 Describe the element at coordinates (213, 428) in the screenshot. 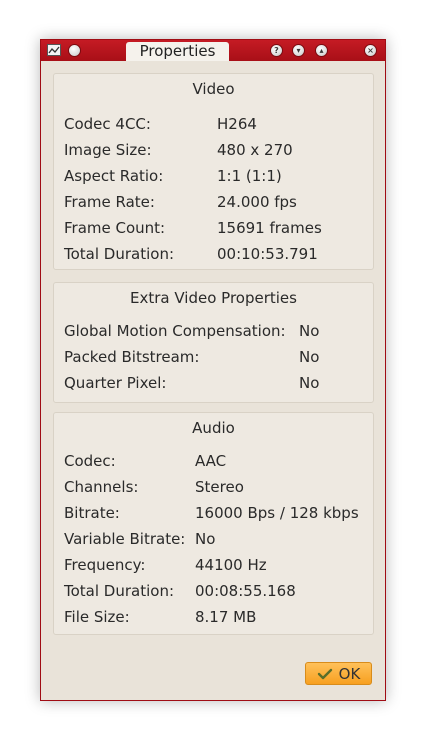

I see `audio-group-title: Audio` at that location.